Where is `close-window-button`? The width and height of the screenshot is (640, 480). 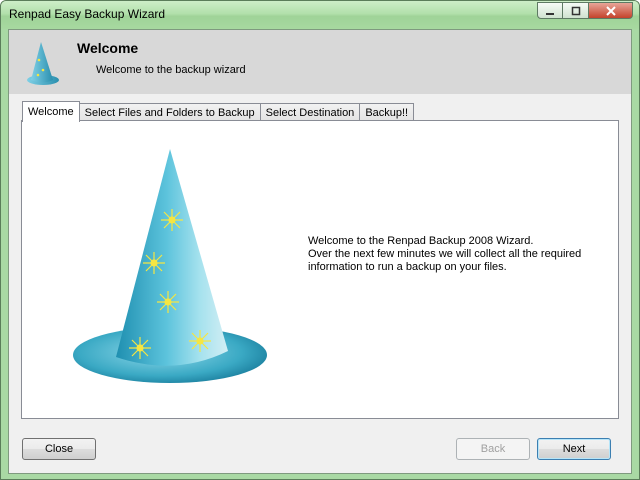
close-window-button is located at coordinates (611, 10).